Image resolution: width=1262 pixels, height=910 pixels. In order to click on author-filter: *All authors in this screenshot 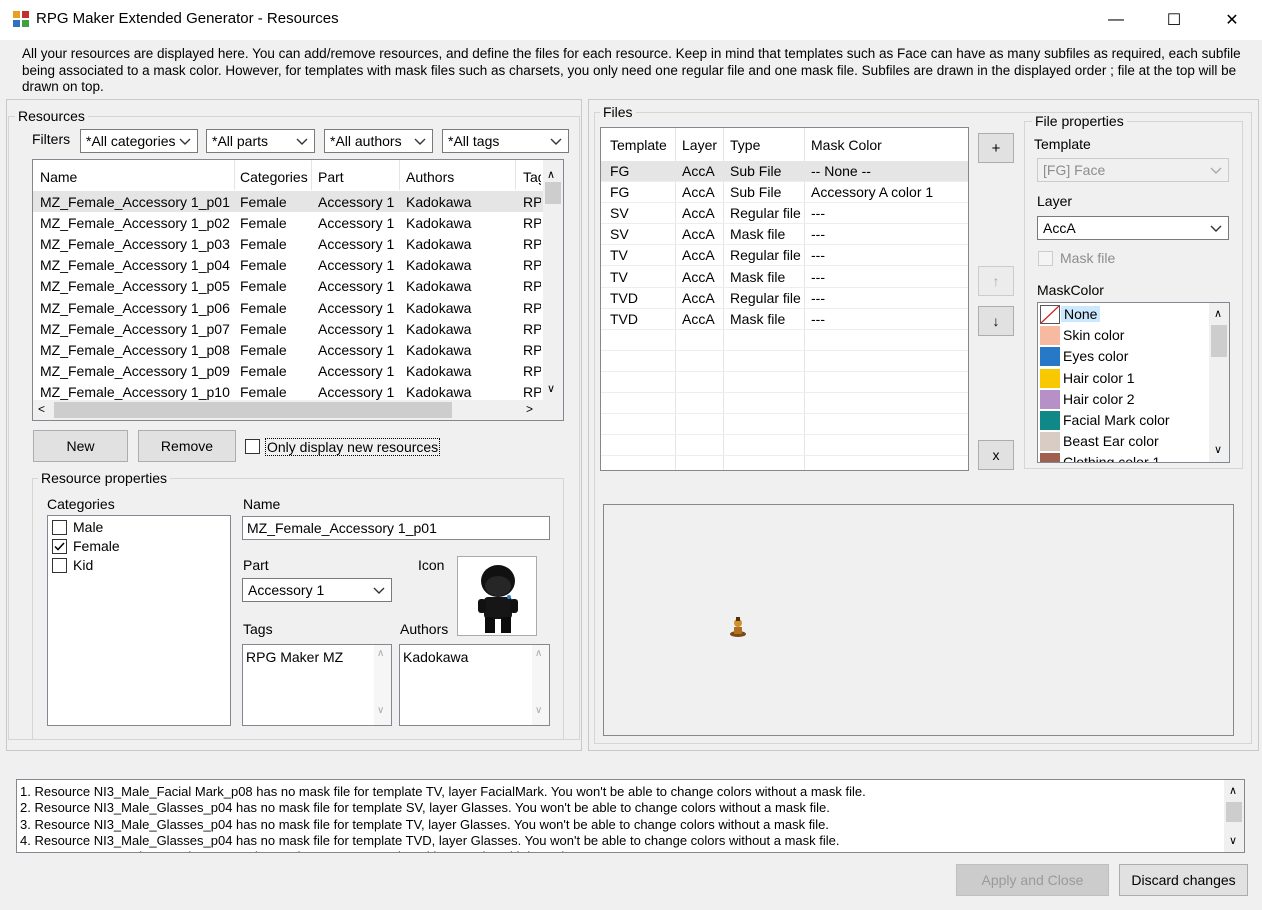, I will do `click(378, 141)`.